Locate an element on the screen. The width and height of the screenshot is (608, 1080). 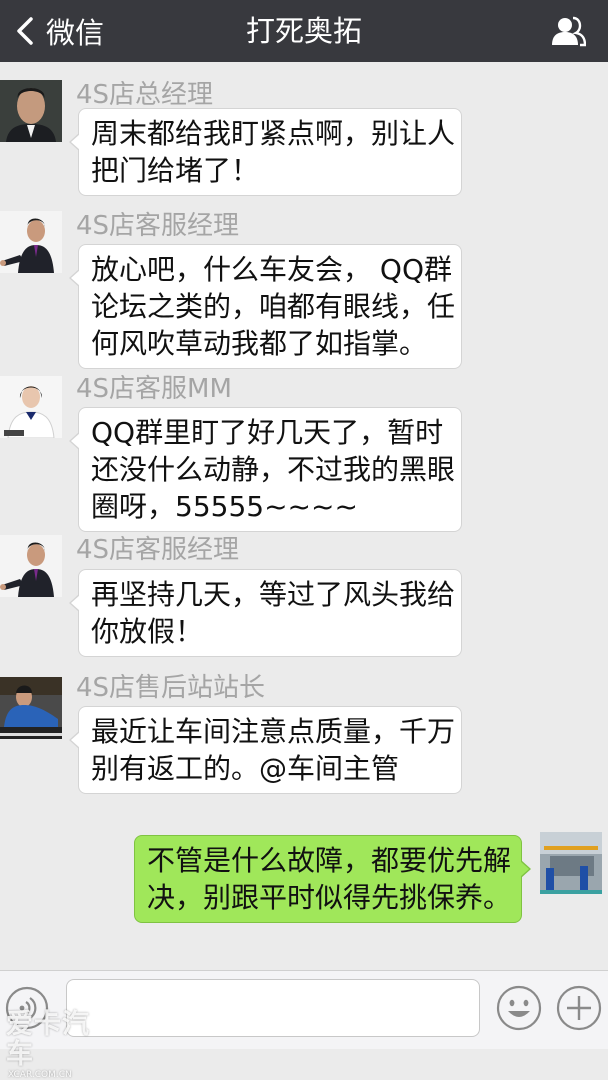
plus-icon is located at coordinates (579, 1008).